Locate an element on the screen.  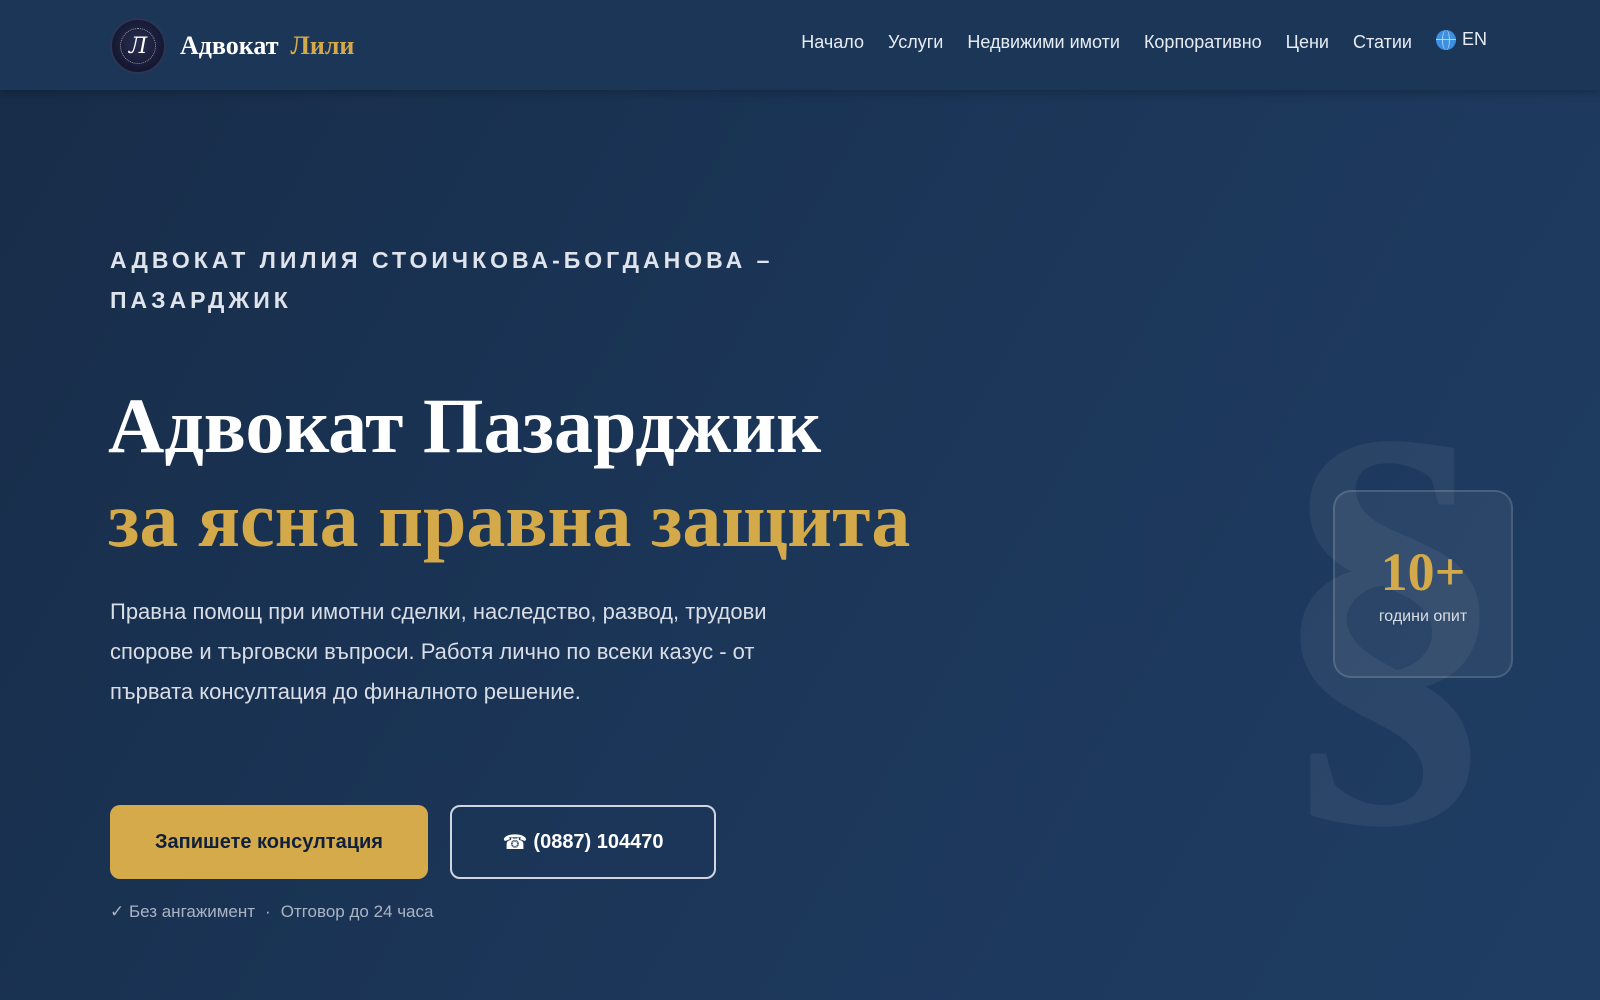
language-label: EN is located at coordinates (1474, 39).